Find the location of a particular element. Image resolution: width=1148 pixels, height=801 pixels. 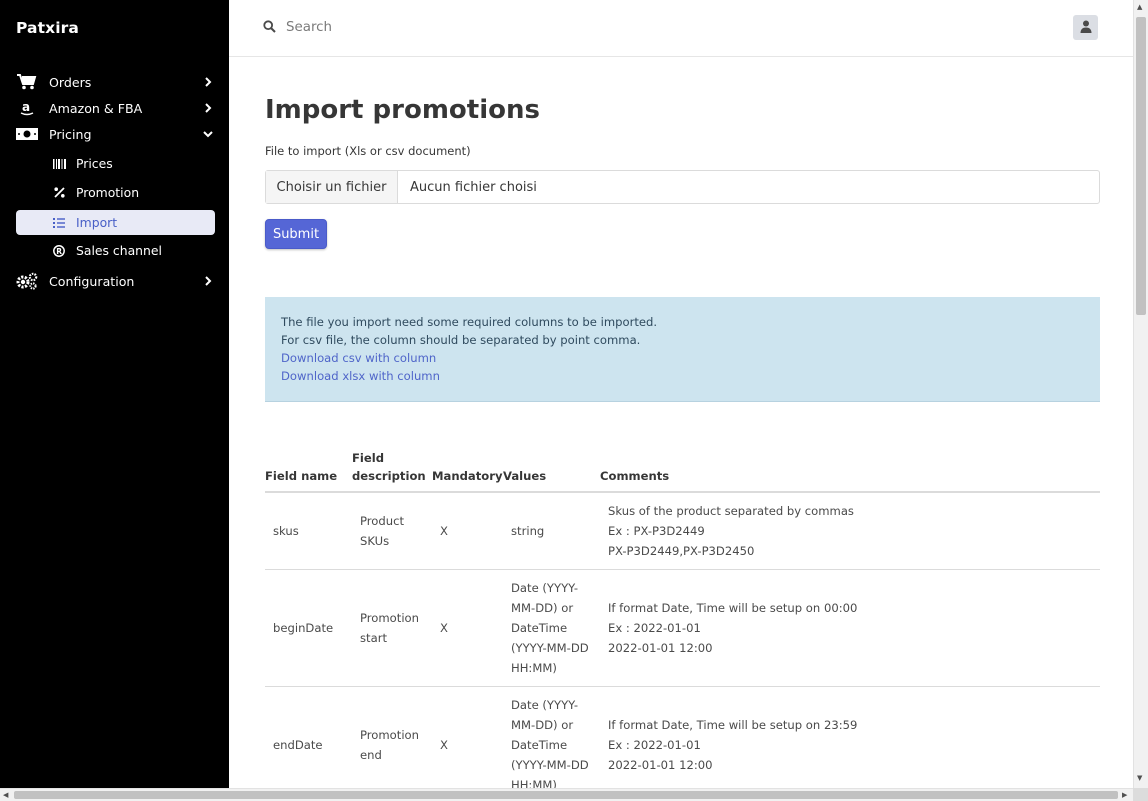

sidebar-subitem-label: Promotion is located at coordinates (108, 192).